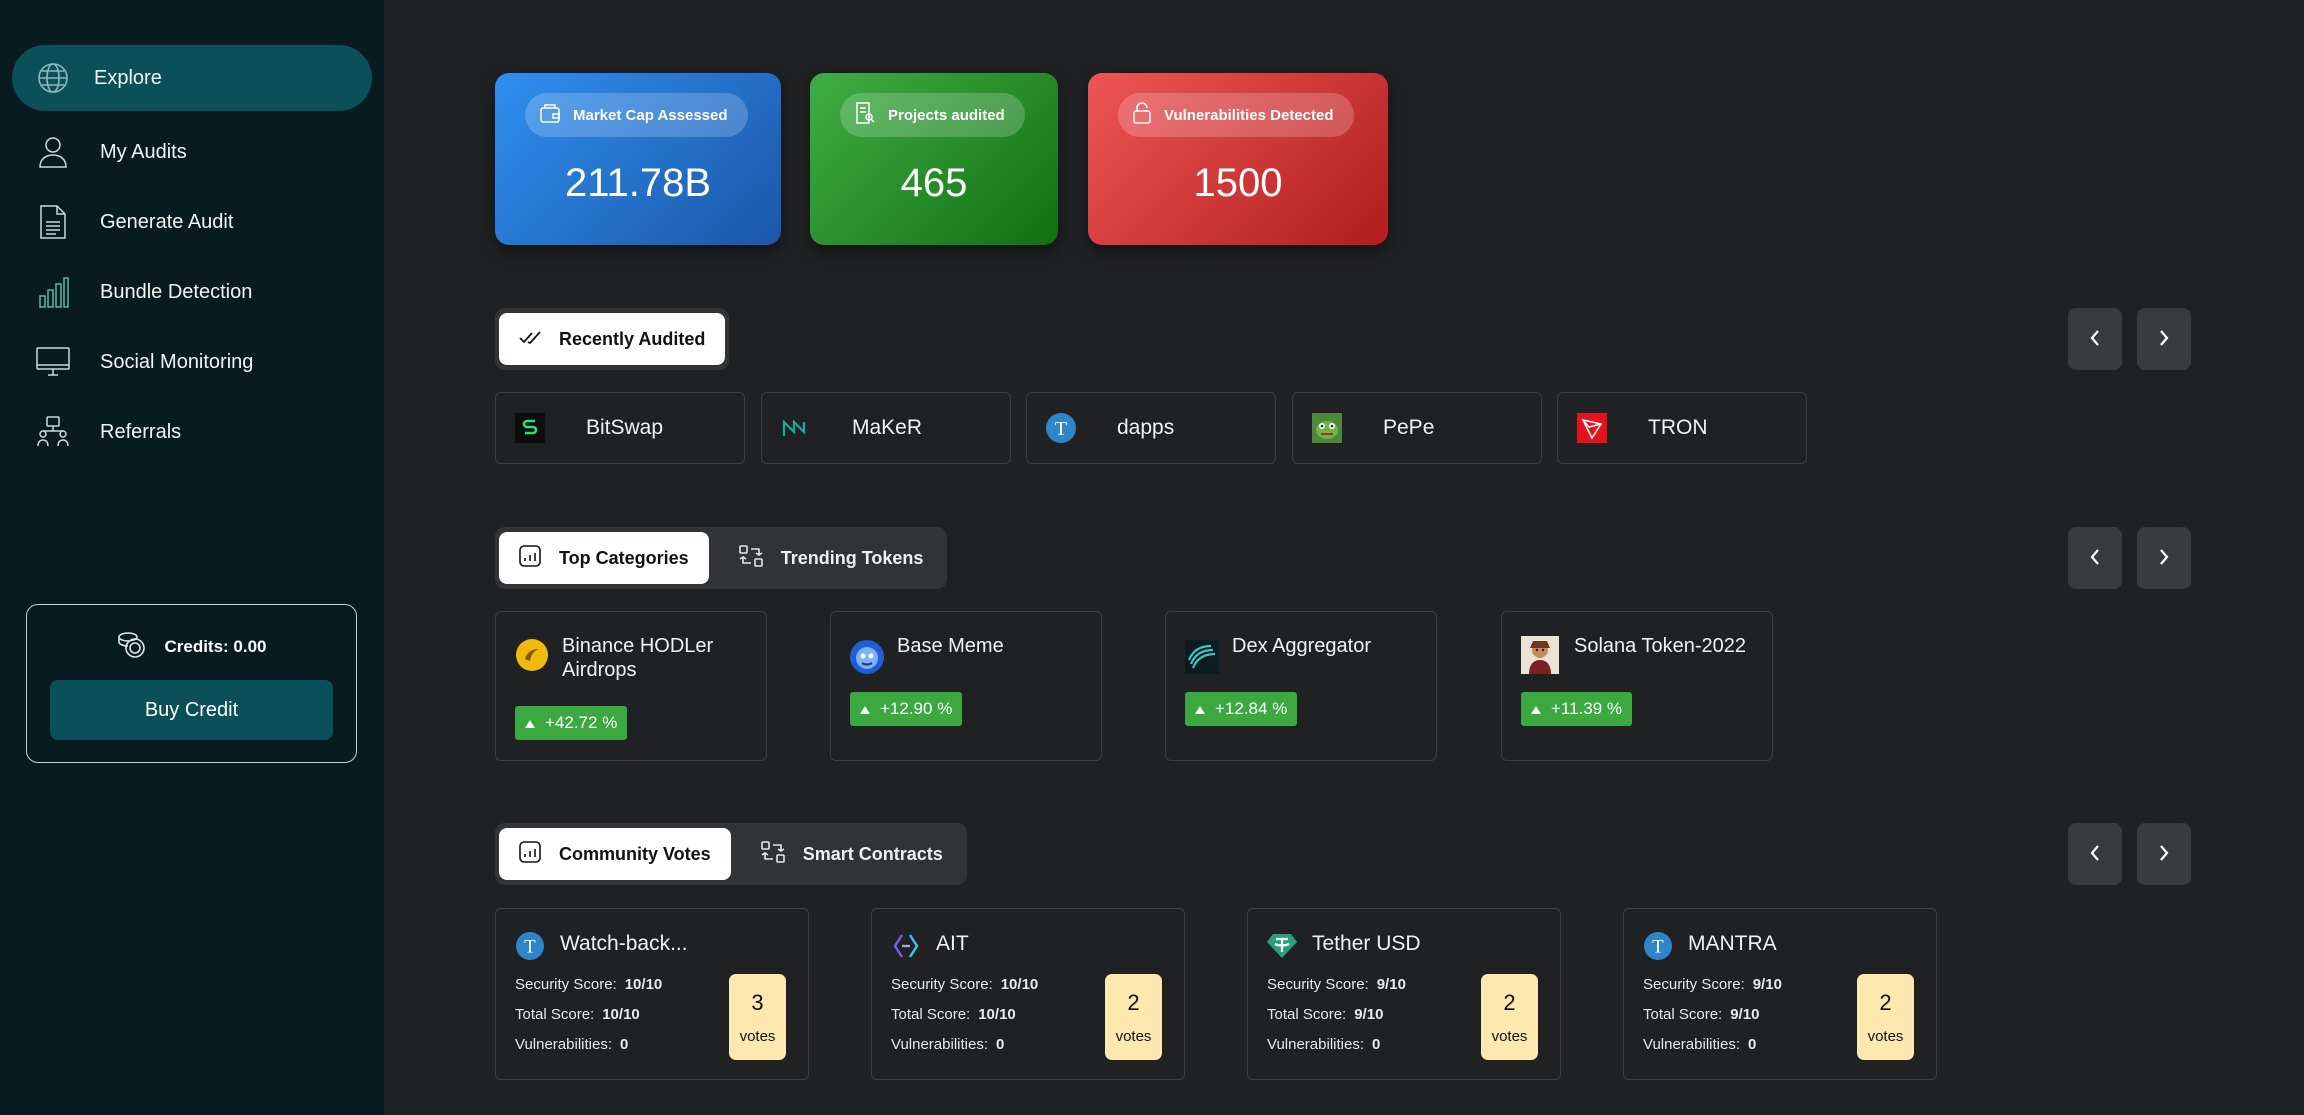  What do you see at coordinates (916, 708) in the screenshot?
I see `change-value: +12.90 %` at bounding box center [916, 708].